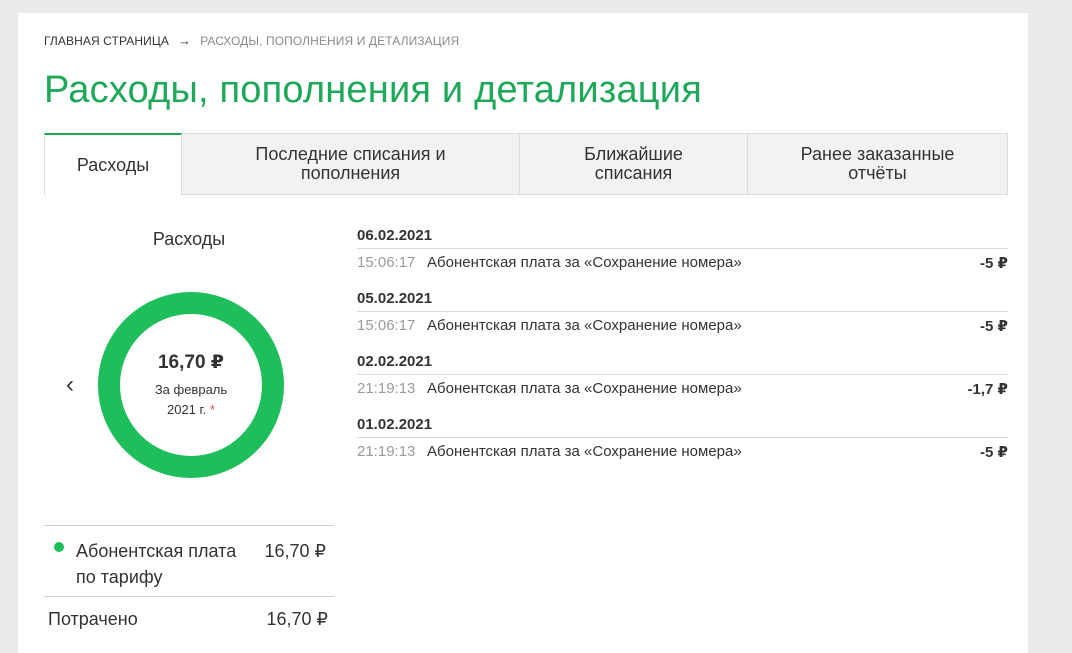 The width and height of the screenshot is (1072, 653). What do you see at coordinates (186, 409) in the screenshot?
I see `period-year: 2021 г.` at bounding box center [186, 409].